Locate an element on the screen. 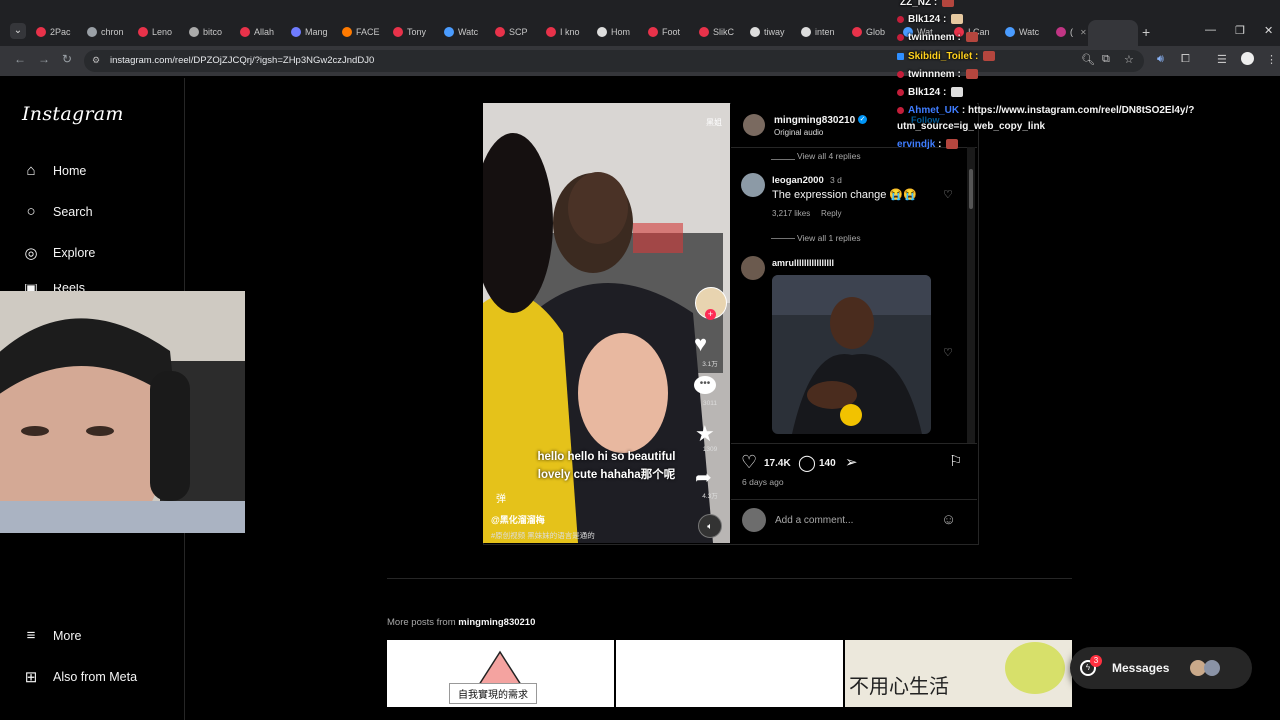  comment-gif-image is located at coordinates (851, 354).